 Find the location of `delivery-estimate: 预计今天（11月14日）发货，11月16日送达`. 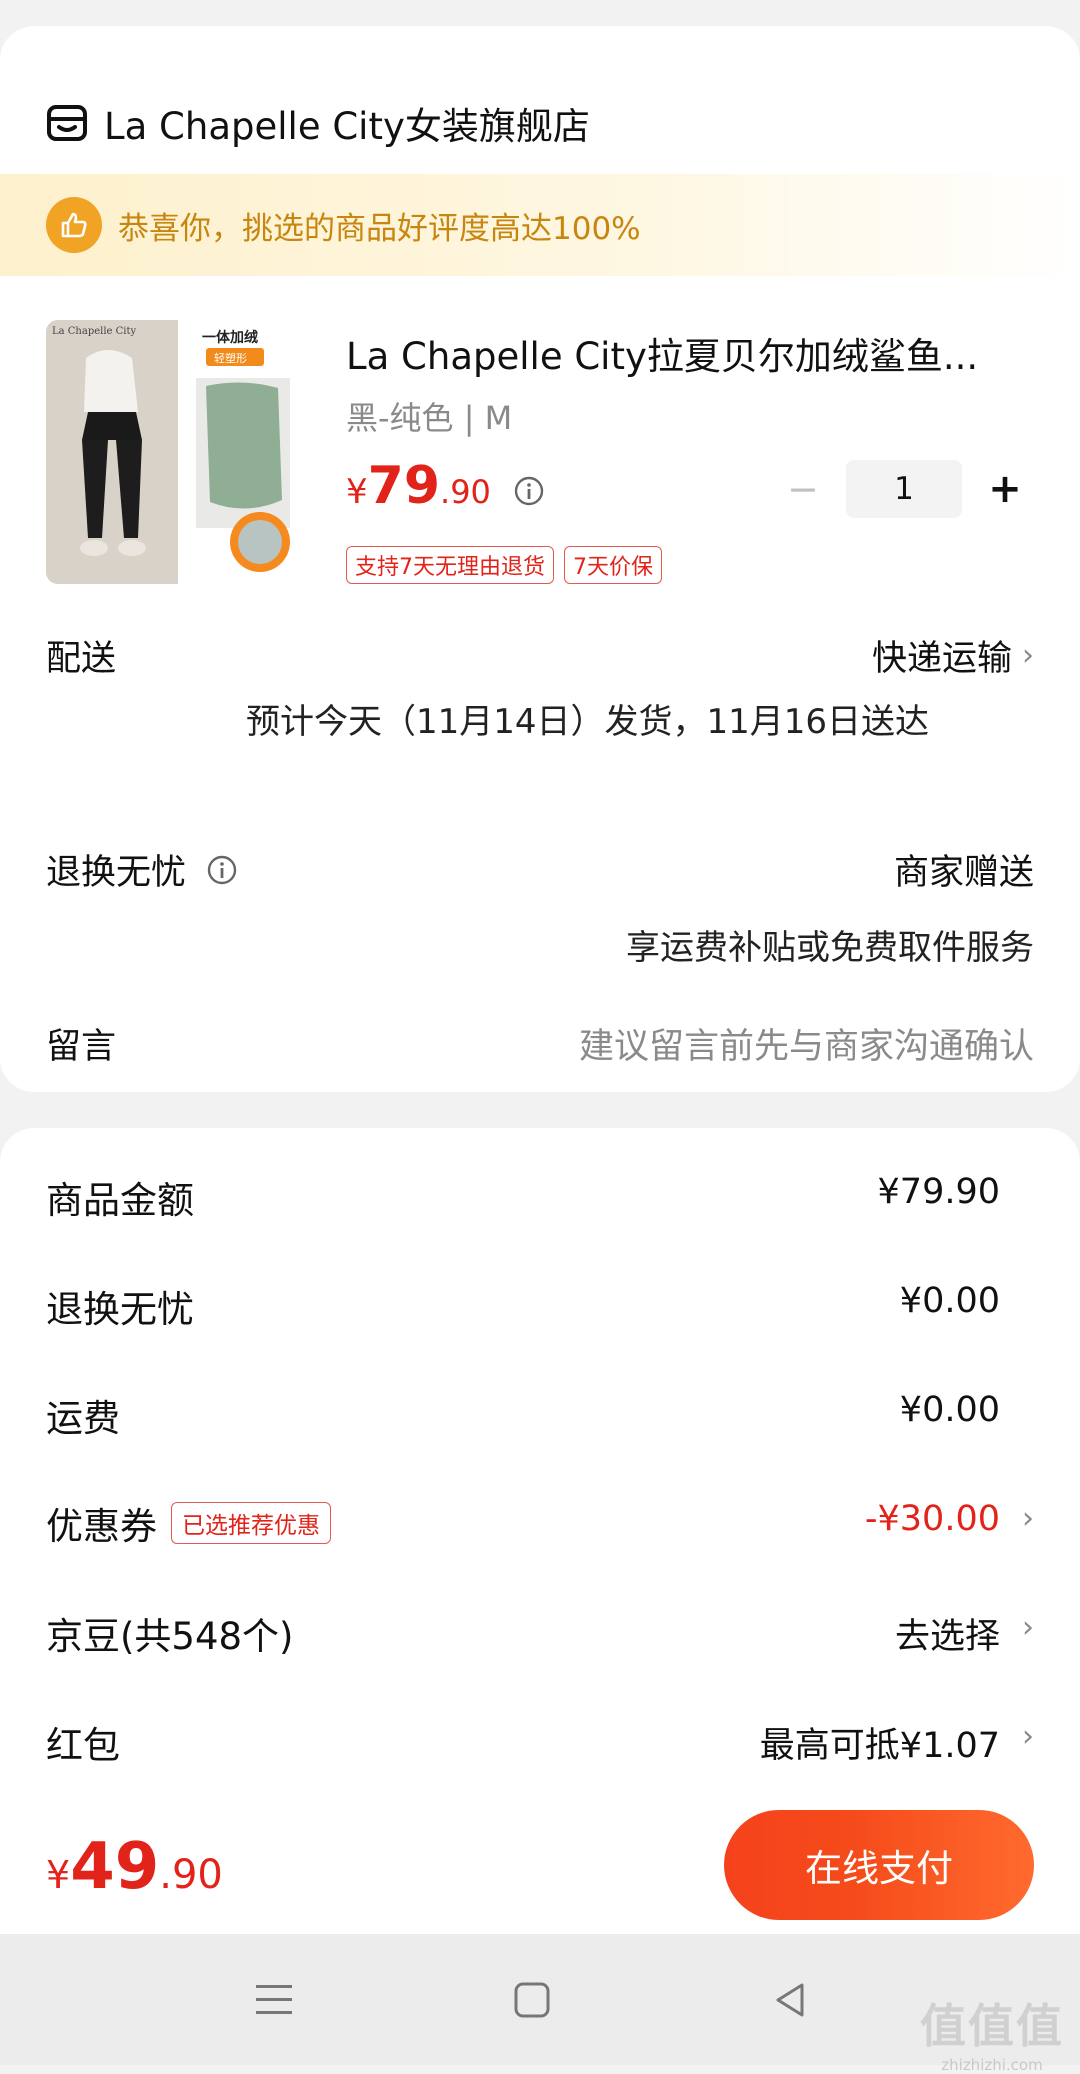

delivery-estimate: 预计今天（11月14日）发货，11月16日送达 is located at coordinates (588, 722).